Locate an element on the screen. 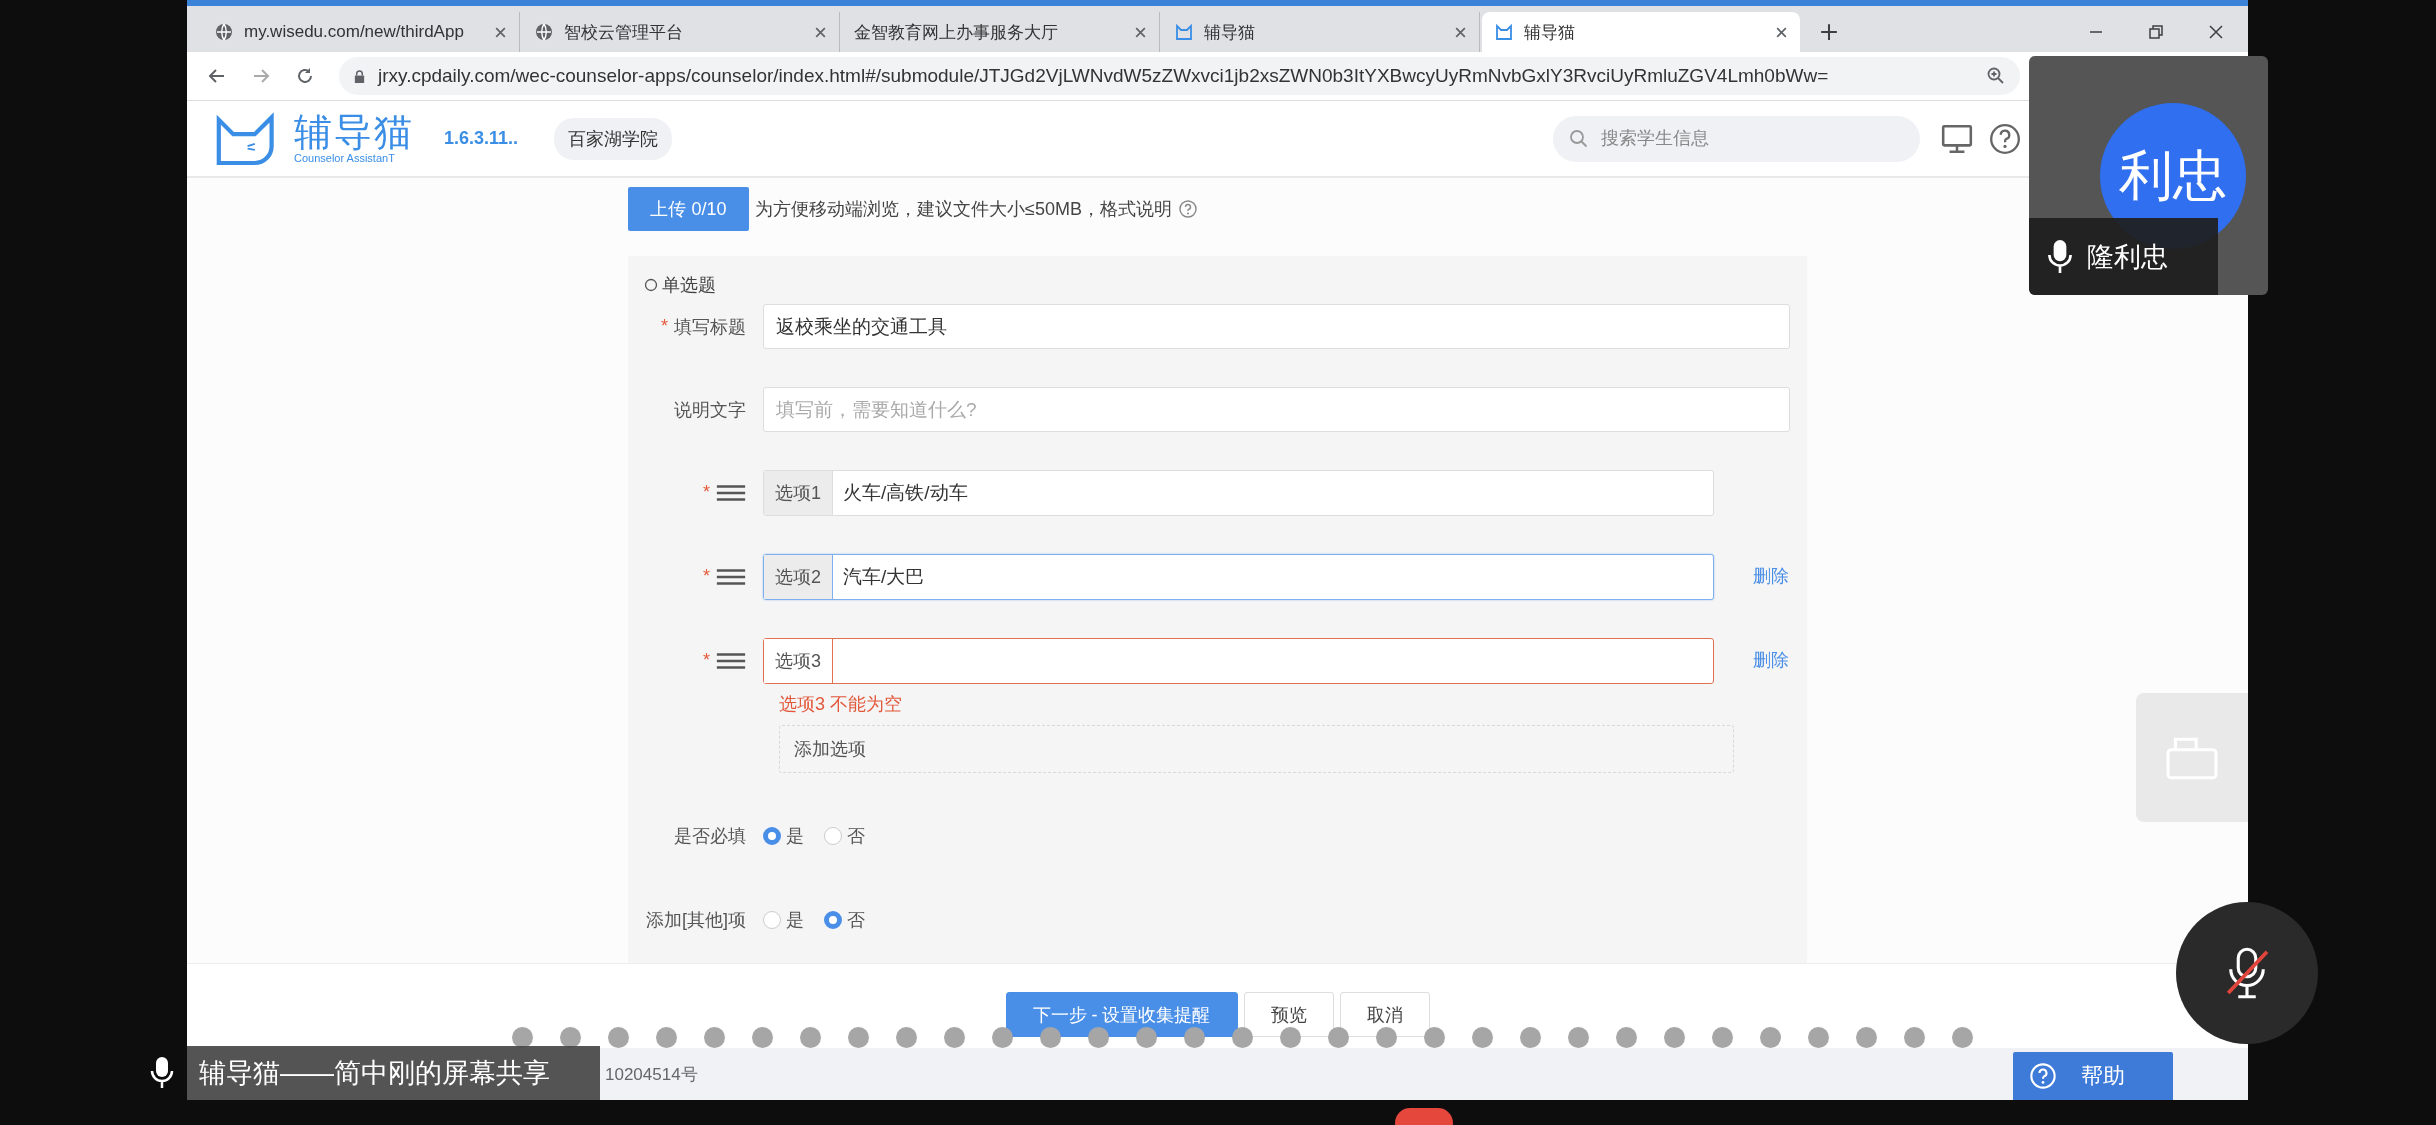 The image size is (2436, 1125). tab-title: 金智教育网上办事服务大厅 is located at coordinates (956, 32).